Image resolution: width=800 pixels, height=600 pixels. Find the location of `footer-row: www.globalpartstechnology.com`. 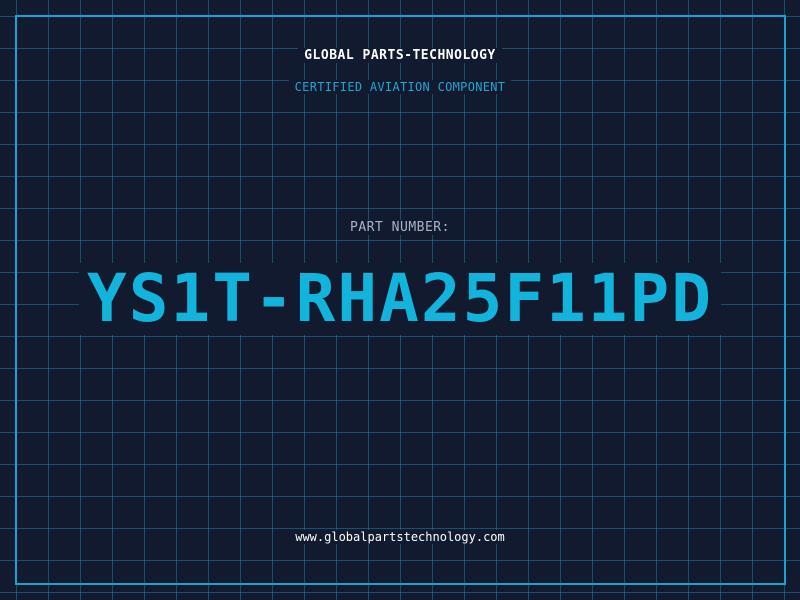

footer-row: www.globalpartstechnology.com is located at coordinates (400, 537).